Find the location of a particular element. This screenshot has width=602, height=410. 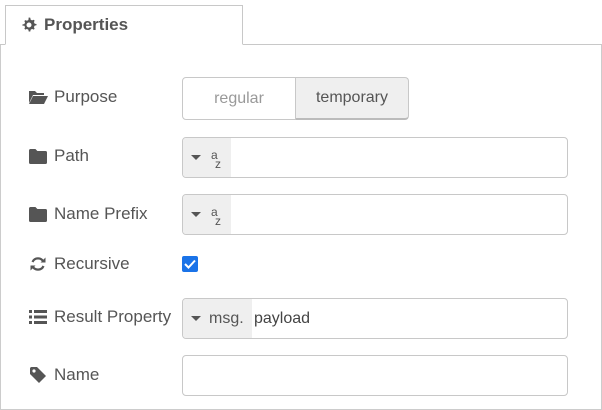

result-property-label: Result Property is located at coordinates (99, 317).